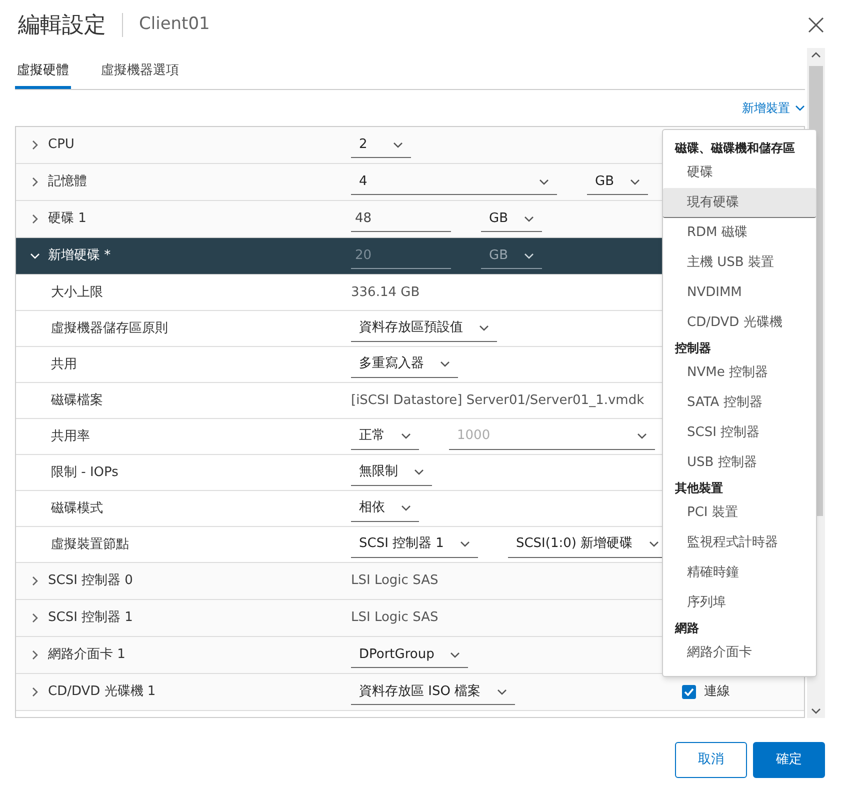  Describe the element at coordinates (35, 256) in the screenshot. I see `chevron-down-icon` at that location.